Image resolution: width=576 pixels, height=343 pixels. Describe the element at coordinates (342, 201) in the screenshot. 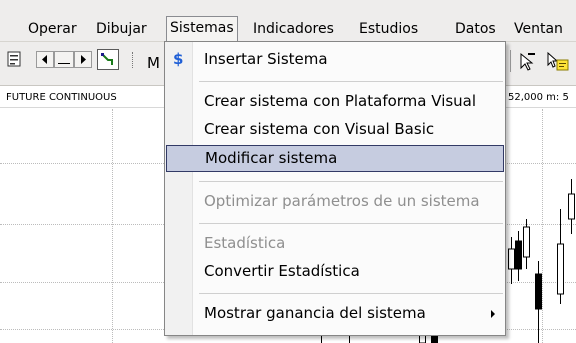

I see `menu-item-label: Optimizar parámetros de un sistema` at that location.